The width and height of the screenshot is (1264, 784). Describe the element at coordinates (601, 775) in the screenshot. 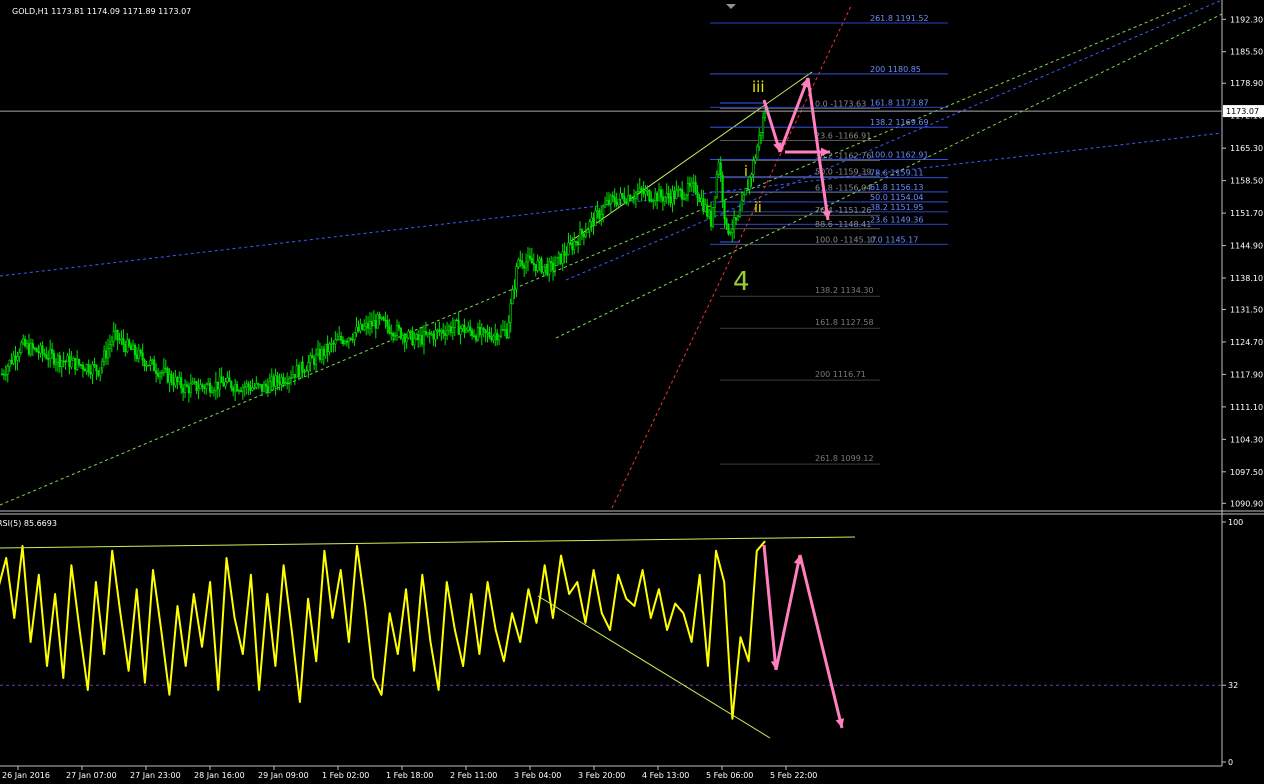

I see `time-tick-label: 3 Feb 20:00` at that location.